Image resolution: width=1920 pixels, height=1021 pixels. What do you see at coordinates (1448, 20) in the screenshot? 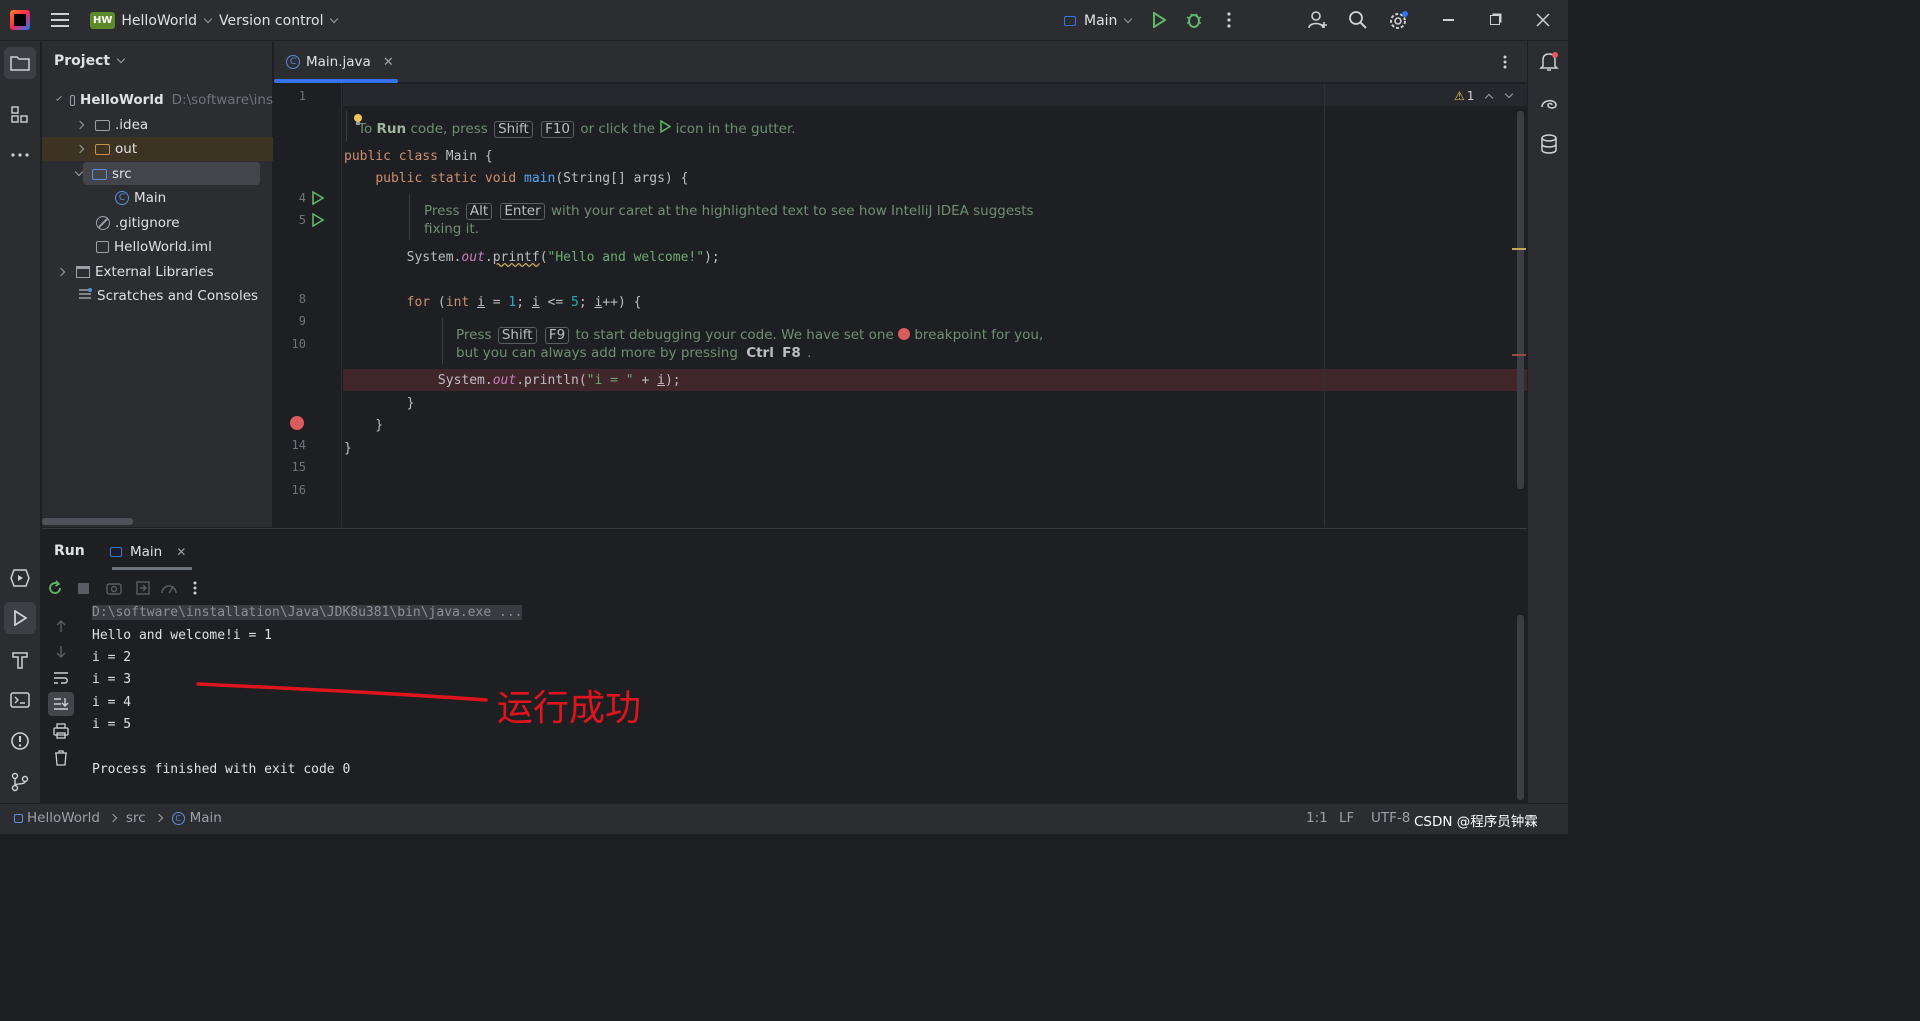
I see `minimize-icon` at bounding box center [1448, 20].